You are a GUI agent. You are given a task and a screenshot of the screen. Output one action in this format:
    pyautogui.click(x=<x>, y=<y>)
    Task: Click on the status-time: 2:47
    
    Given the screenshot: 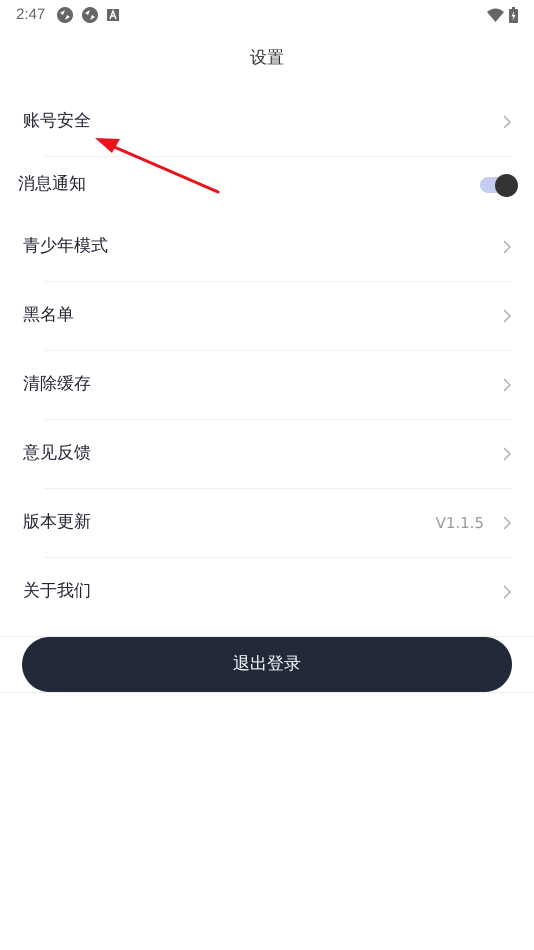 What is the action you would take?
    pyautogui.click(x=31, y=14)
    